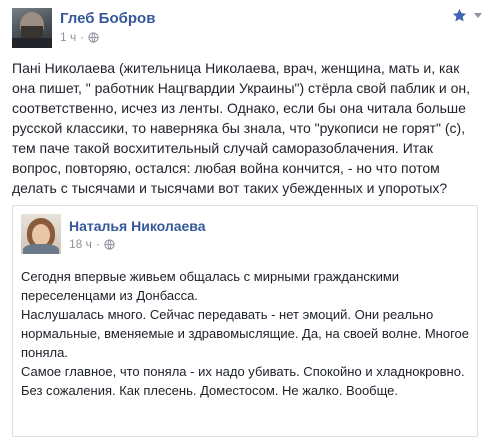 This screenshot has width=490, height=437. I want to click on author-avatar, so click(32, 28).